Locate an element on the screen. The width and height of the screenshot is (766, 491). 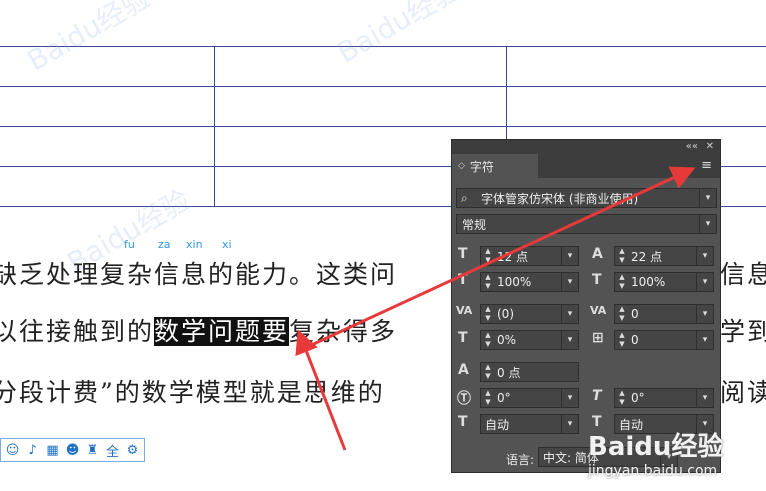
text-line-2-tail: 学到 is located at coordinates (743, 330).